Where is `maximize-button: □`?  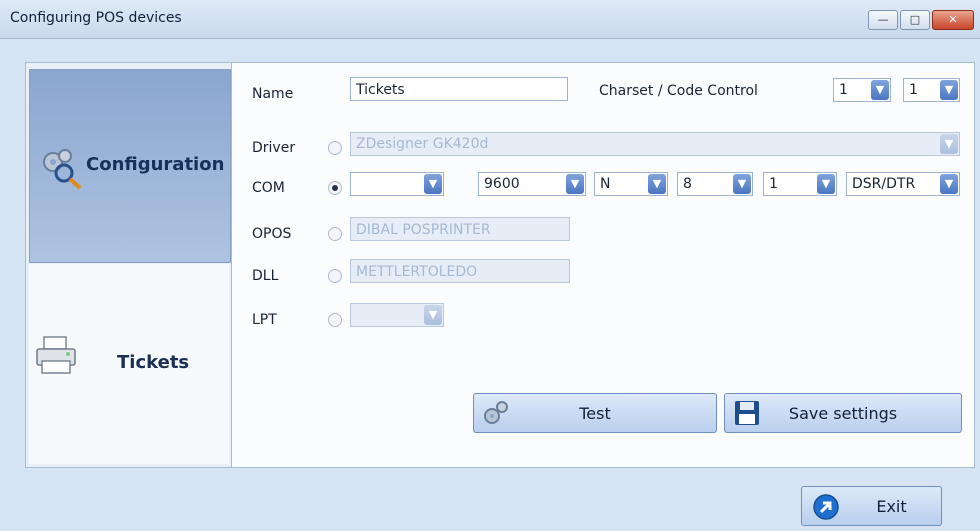
maximize-button: □ is located at coordinates (915, 20).